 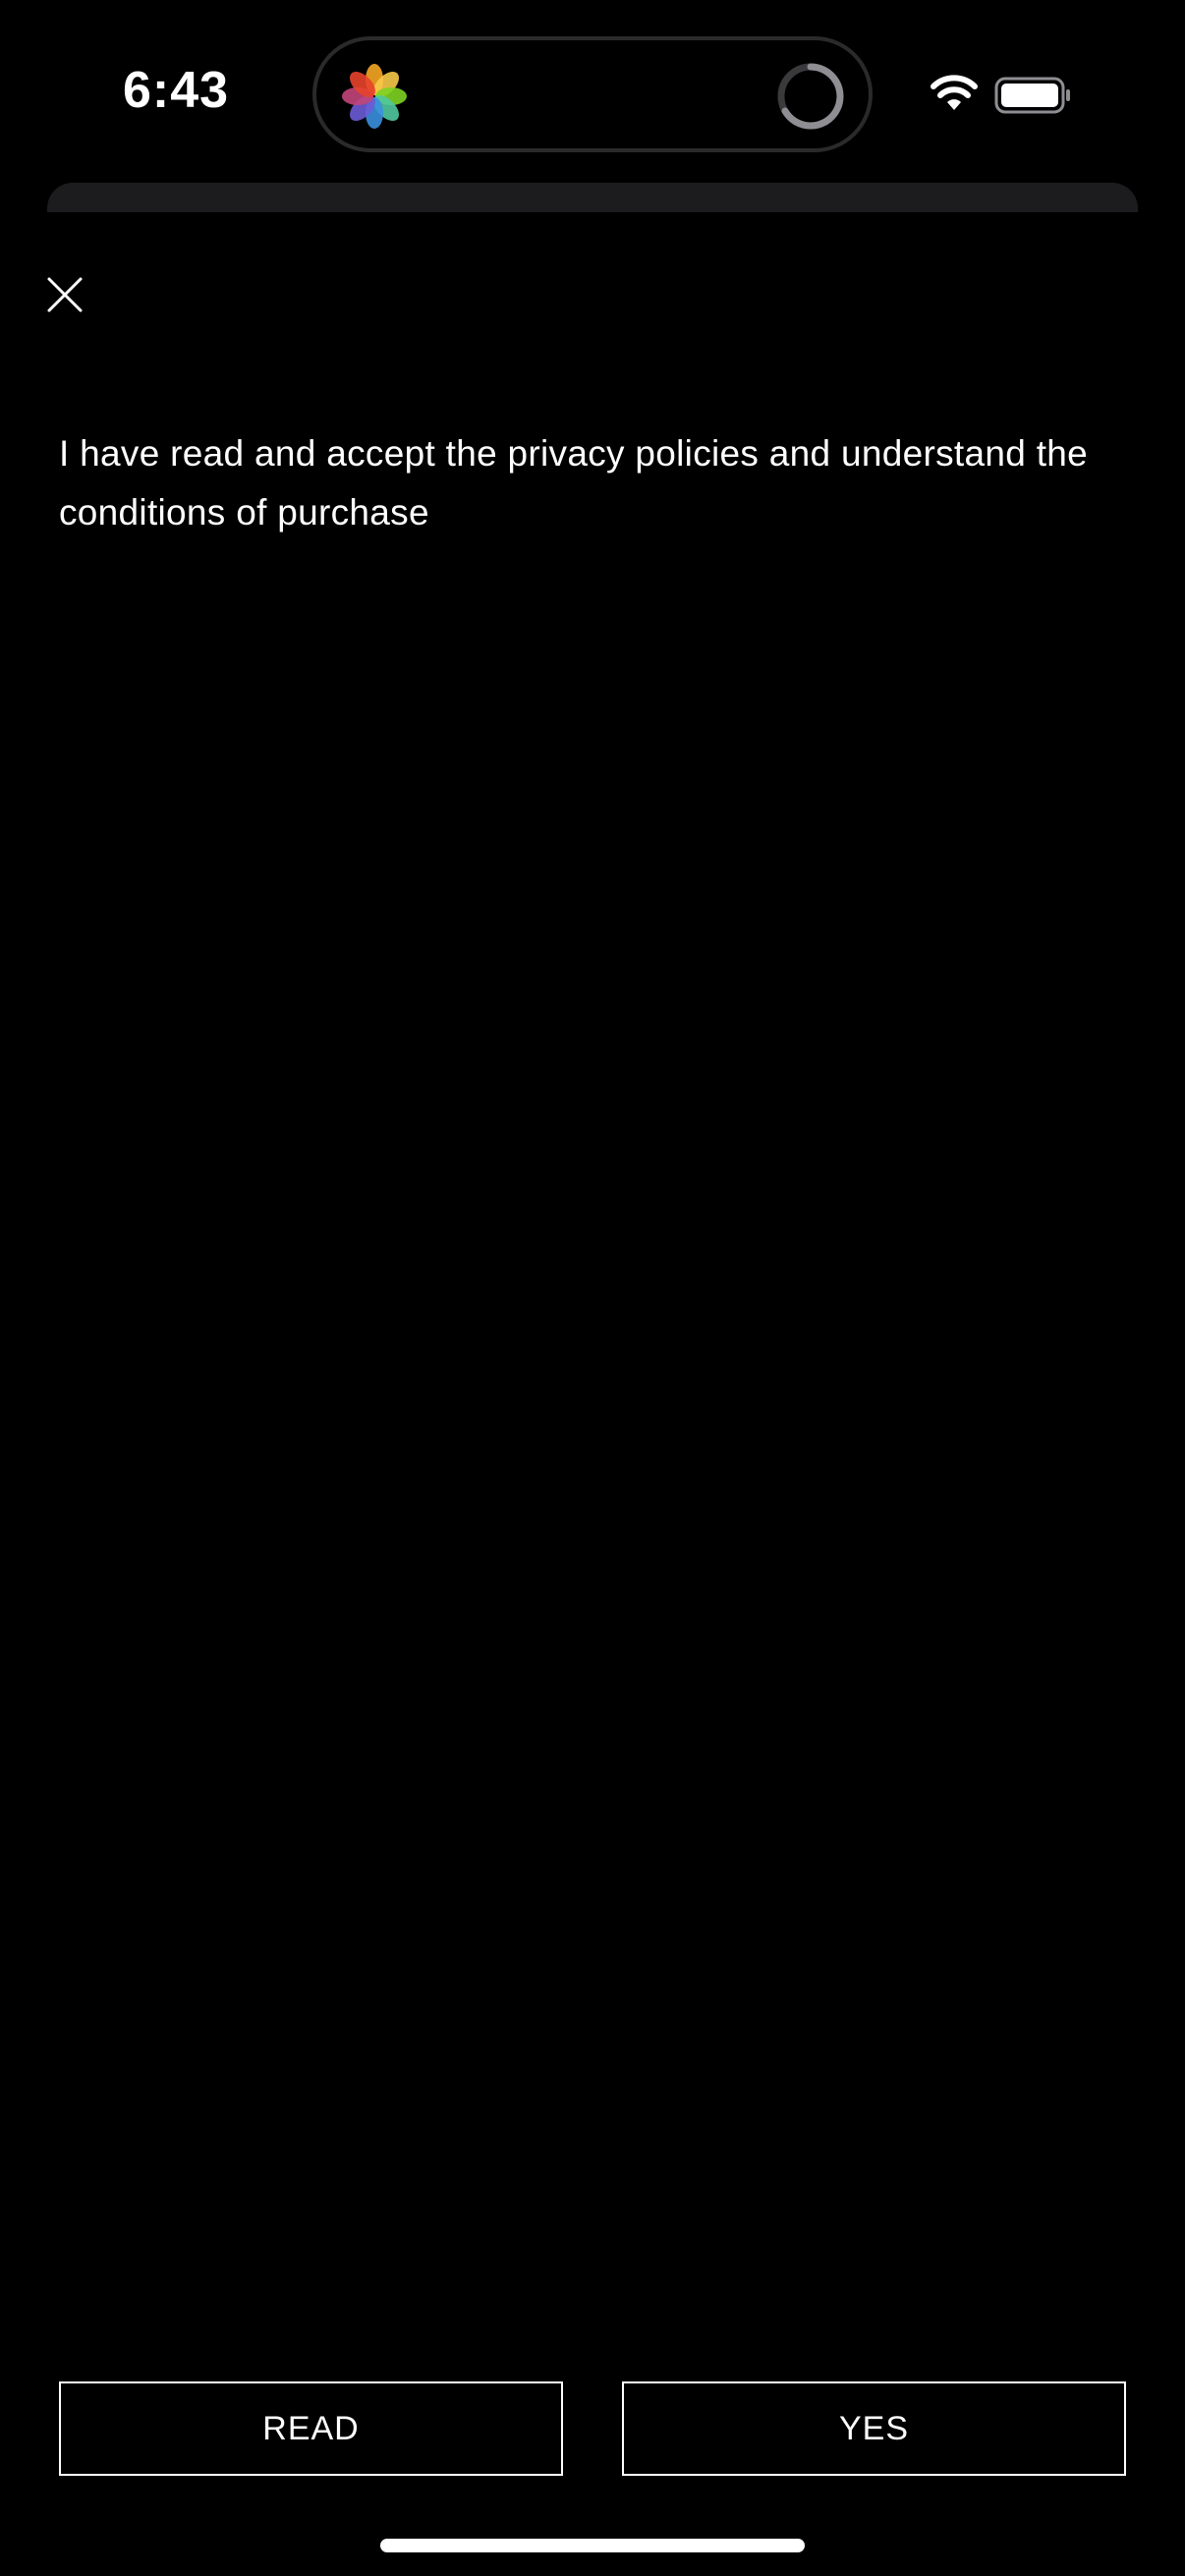 What do you see at coordinates (177, 90) in the screenshot?
I see `status-time: 6:43` at bounding box center [177, 90].